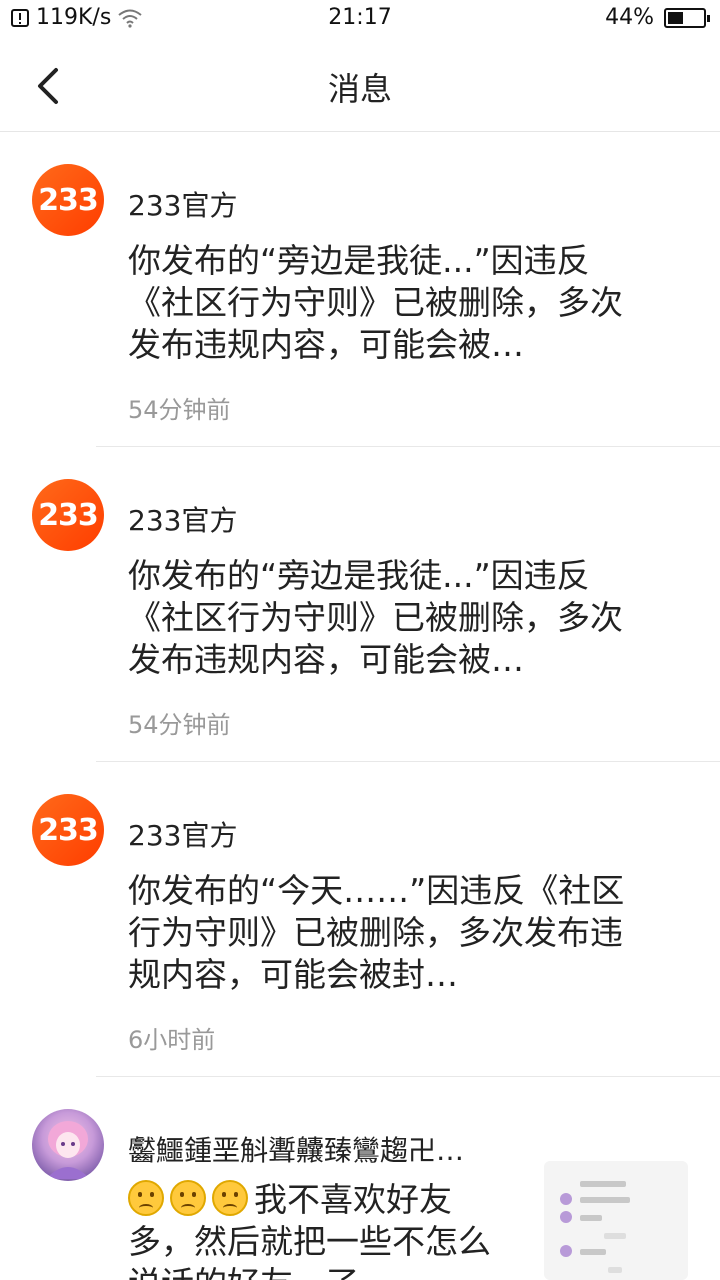 This screenshot has height=1280, width=720. Describe the element at coordinates (687, 17) in the screenshot. I see `battery-icon` at that location.